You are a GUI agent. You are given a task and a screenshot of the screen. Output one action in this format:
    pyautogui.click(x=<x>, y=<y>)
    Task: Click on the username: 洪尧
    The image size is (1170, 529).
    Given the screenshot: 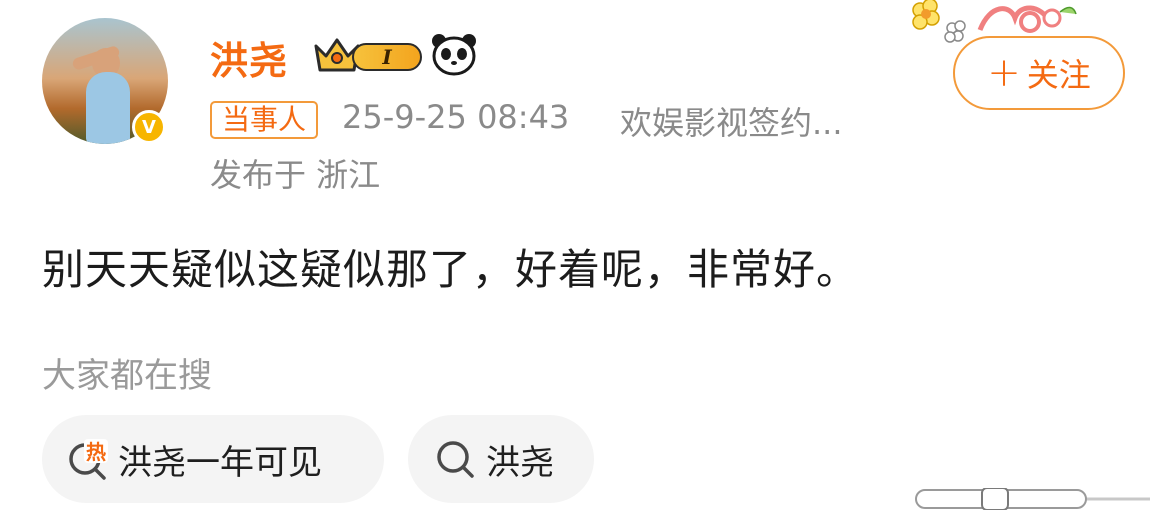 What is the action you would take?
    pyautogui.click(x=249, y=57)
    